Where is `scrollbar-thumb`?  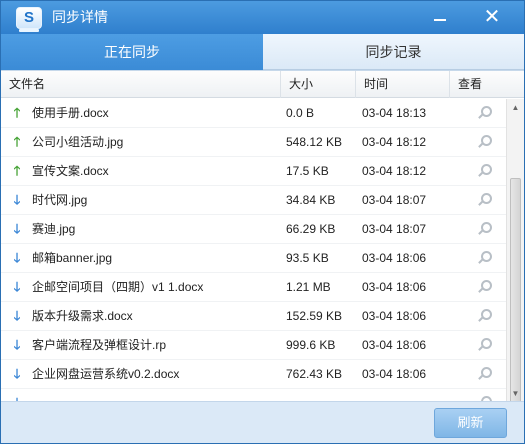
scrollbar-thumb is located at coordinates (515, 289).